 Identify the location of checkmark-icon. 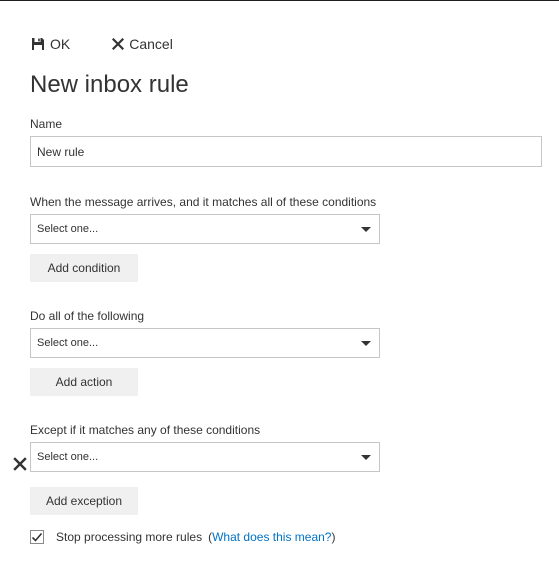
(37, 537).